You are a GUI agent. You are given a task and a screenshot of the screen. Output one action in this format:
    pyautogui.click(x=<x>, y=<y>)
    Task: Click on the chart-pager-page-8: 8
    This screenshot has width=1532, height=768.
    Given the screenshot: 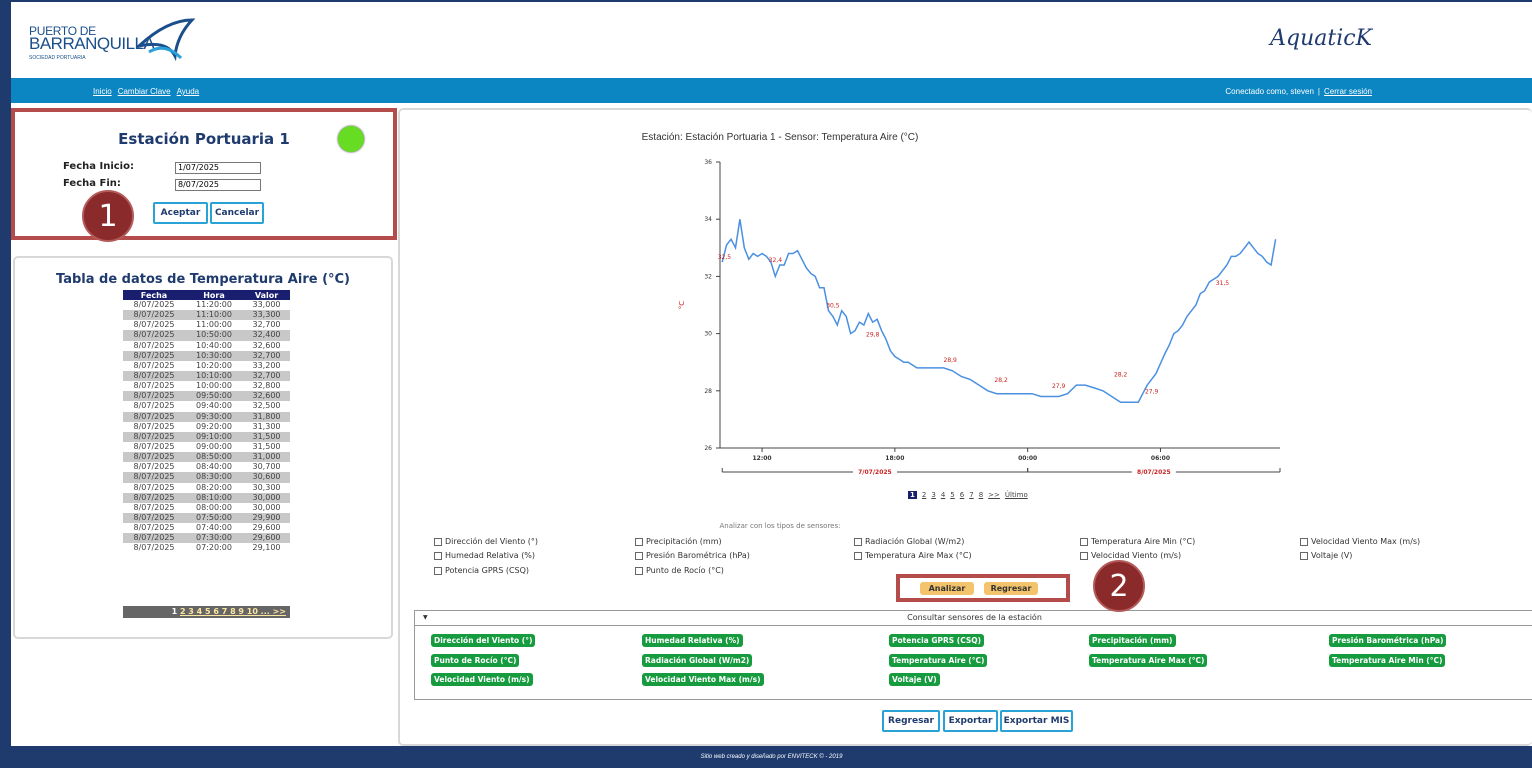 What is the action you would take?
    pyautogui.click(x=981, y=495)
    